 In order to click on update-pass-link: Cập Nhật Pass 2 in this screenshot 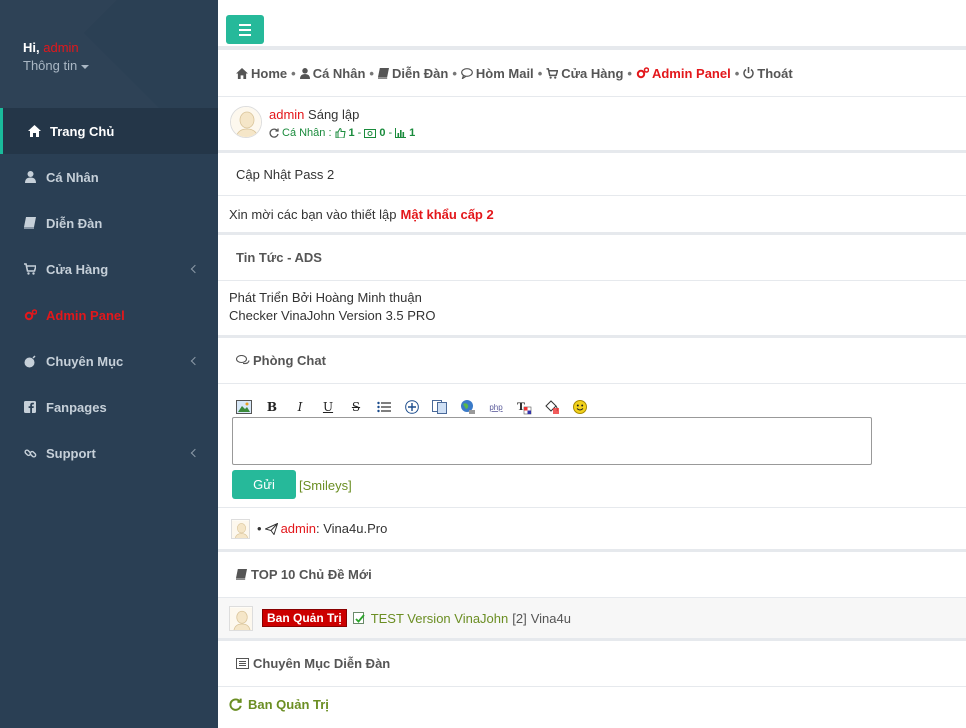, I will do `click(285, 174)`.